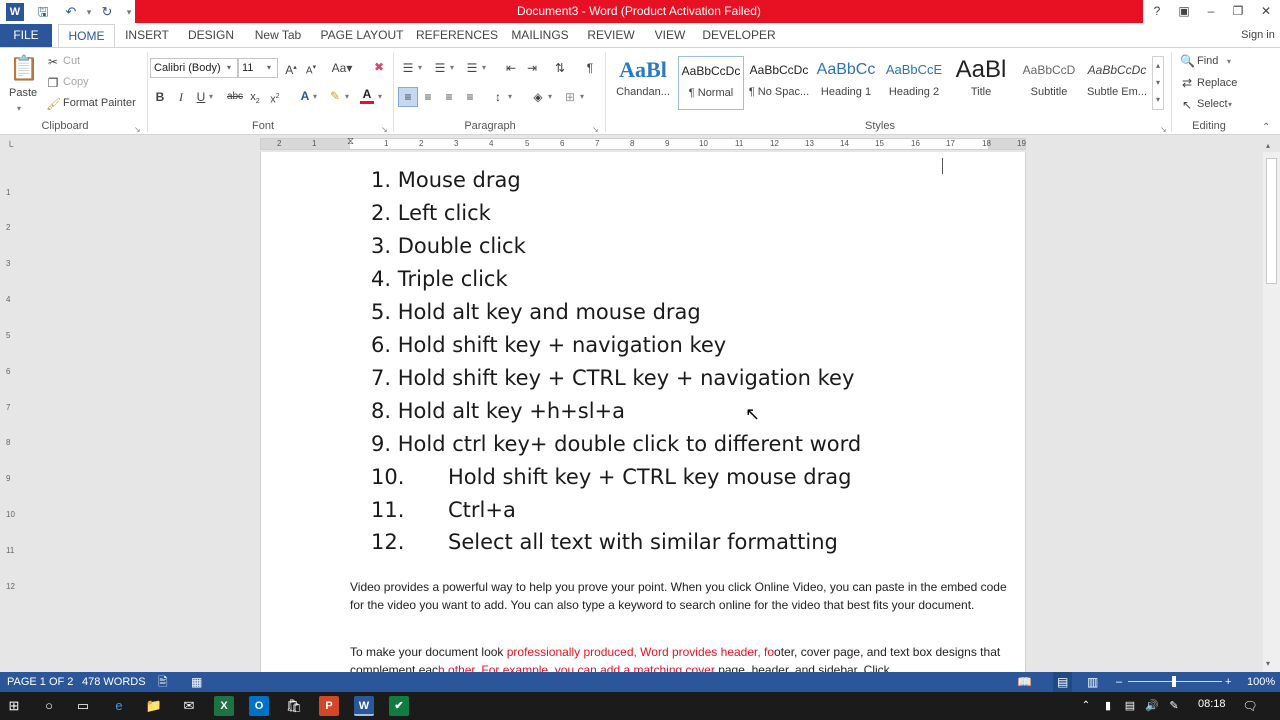 Image resolution: width=1280 pixels, height=720 pixels. I want to click on outlook-icon: O, so click(259, 706).